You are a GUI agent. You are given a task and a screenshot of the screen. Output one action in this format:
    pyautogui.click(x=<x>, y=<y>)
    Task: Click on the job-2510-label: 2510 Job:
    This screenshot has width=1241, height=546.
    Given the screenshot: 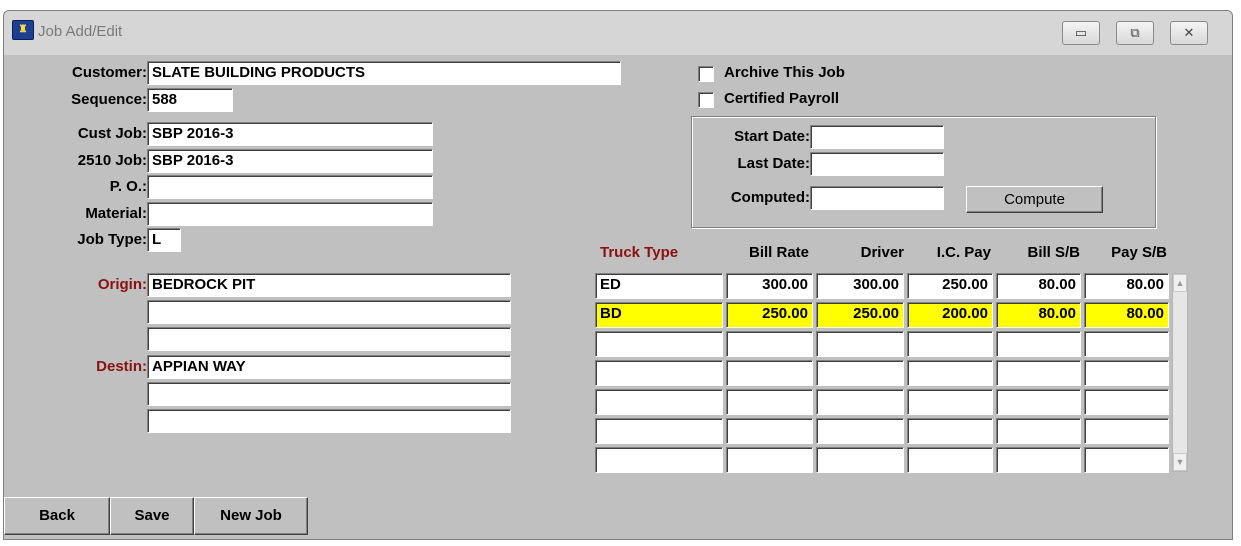 What is the action you would take?
    pyautogui.click(x=112, y=160)
    